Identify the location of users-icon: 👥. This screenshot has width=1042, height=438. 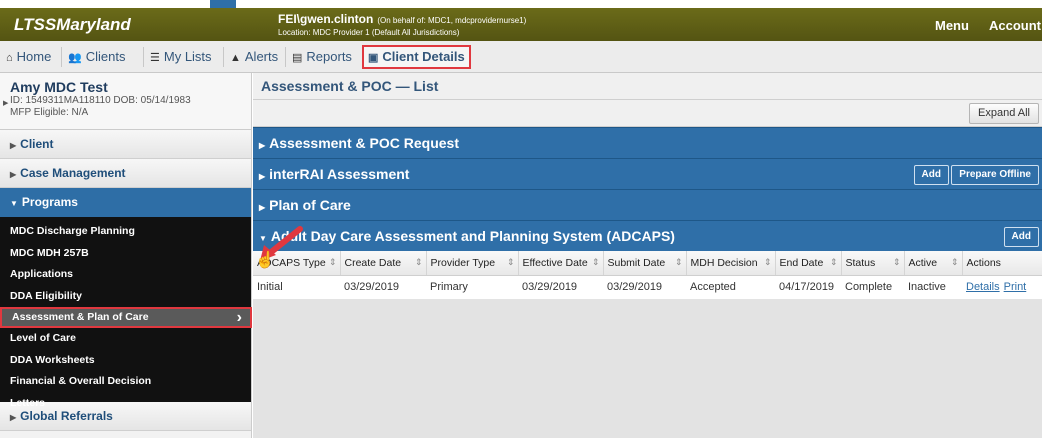
(75, 58).